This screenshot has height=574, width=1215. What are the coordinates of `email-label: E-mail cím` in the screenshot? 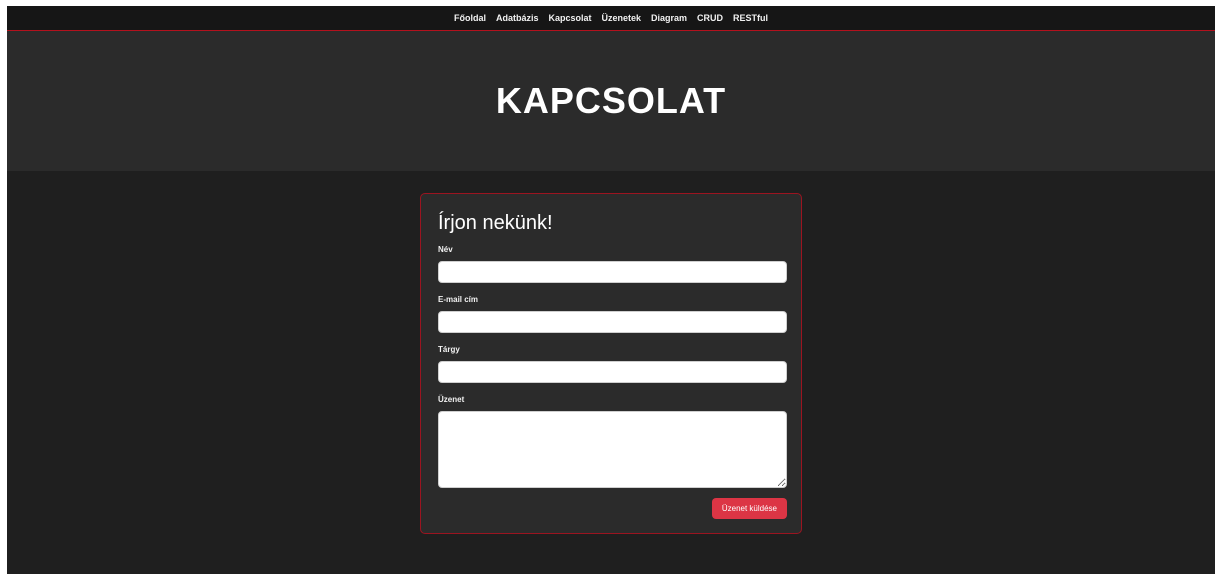 It's located at (458, 299).